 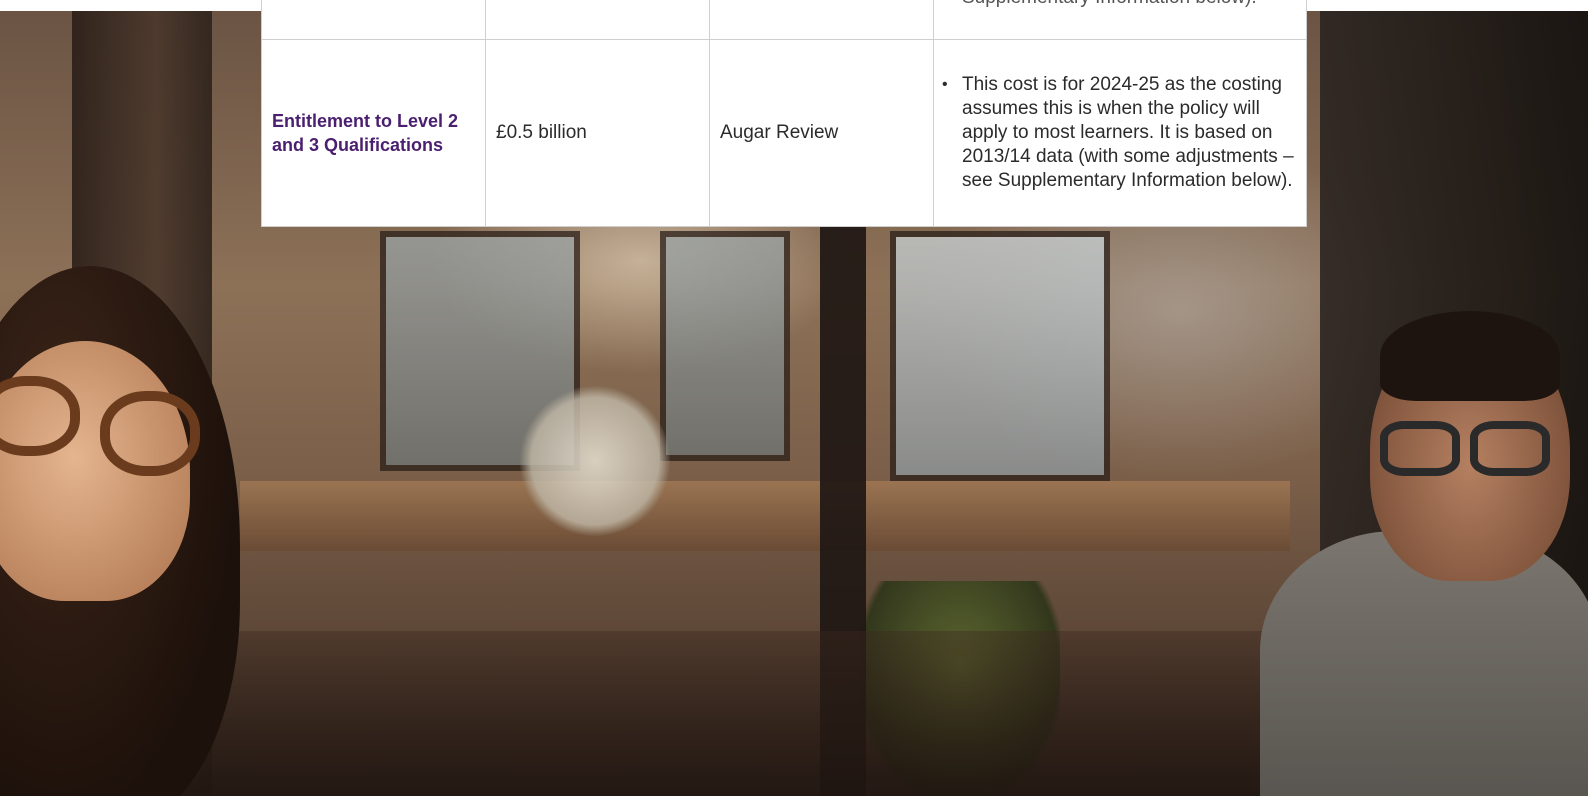 I want to click on photo-man-hair, so click(x=1470, y=356).